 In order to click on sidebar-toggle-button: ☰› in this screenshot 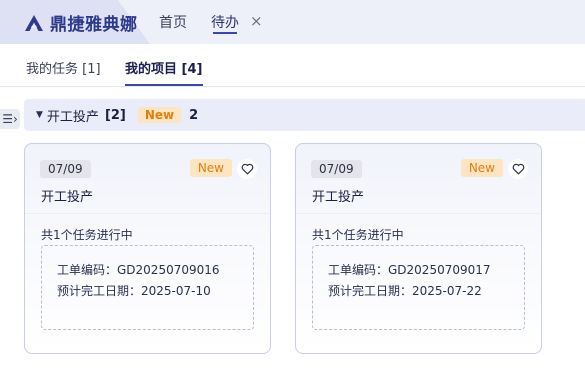, I will do `click(10, 119)`.